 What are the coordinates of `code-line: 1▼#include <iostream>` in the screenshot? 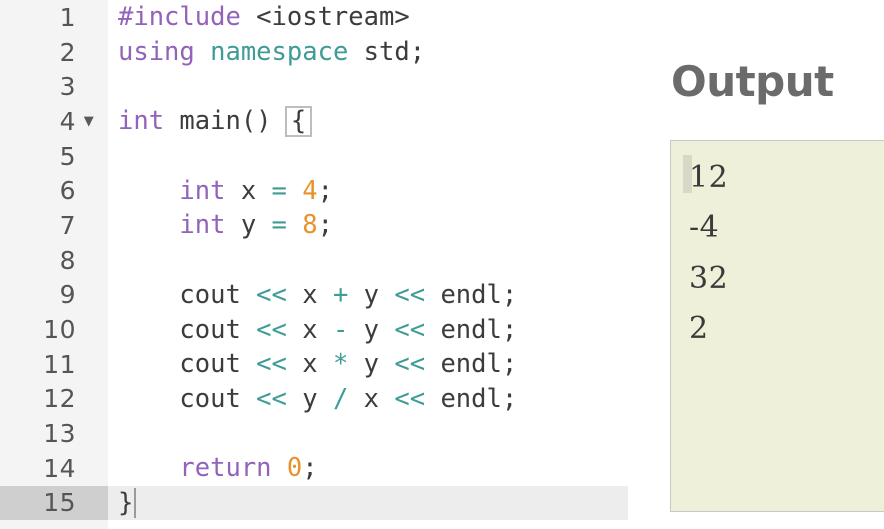 It's located at (314, 17).